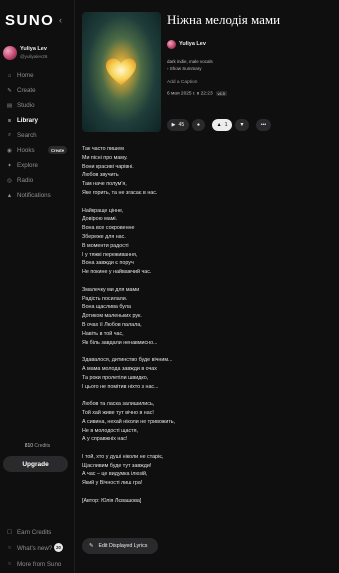  What do you see at coordinates (173, 125) in the screenshot?
I see `play-icon: ▶` at bounding box center [173, 125].